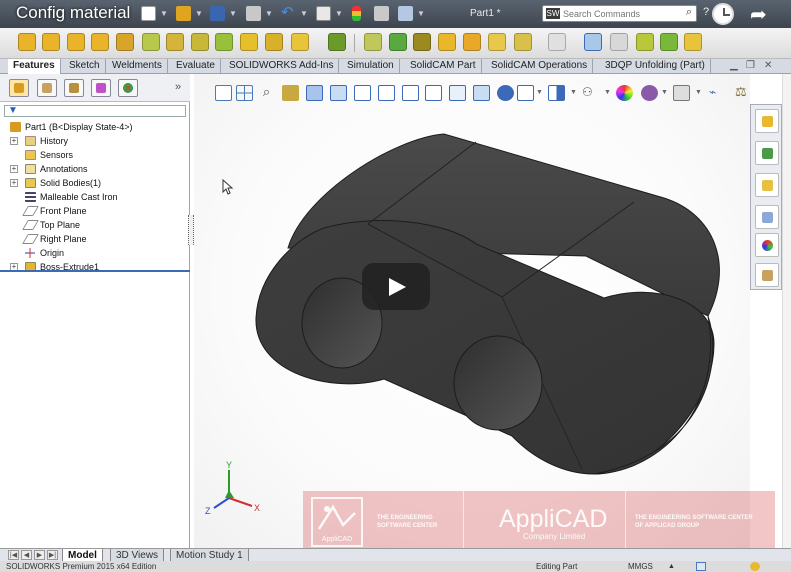  What do you see at coordinates (95, 111) in the screenshot?
I see `feature-tree-filter: ▼` at bounding box center [95, 111].